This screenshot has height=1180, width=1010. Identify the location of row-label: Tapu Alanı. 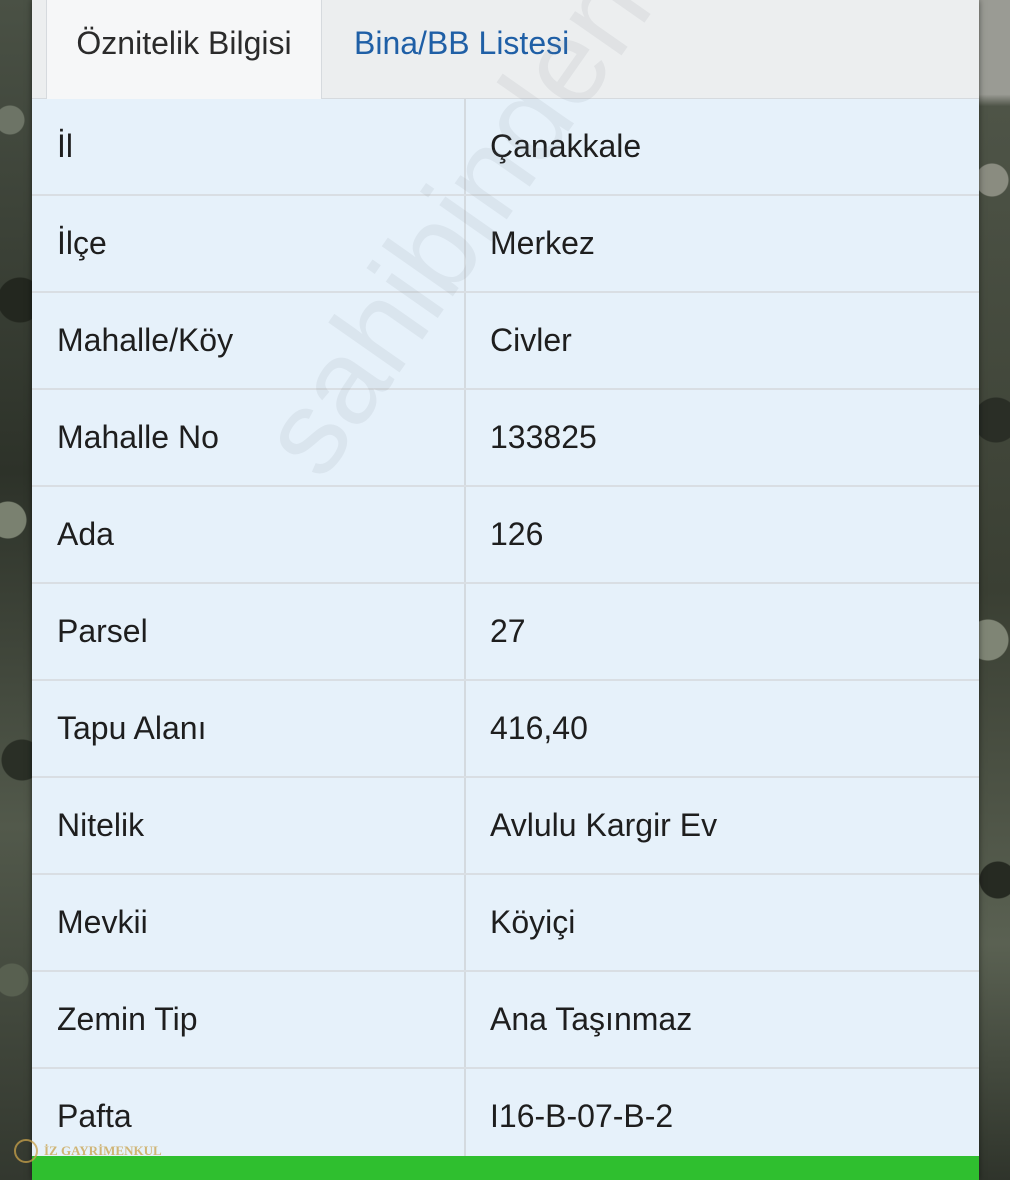
(132, 728).